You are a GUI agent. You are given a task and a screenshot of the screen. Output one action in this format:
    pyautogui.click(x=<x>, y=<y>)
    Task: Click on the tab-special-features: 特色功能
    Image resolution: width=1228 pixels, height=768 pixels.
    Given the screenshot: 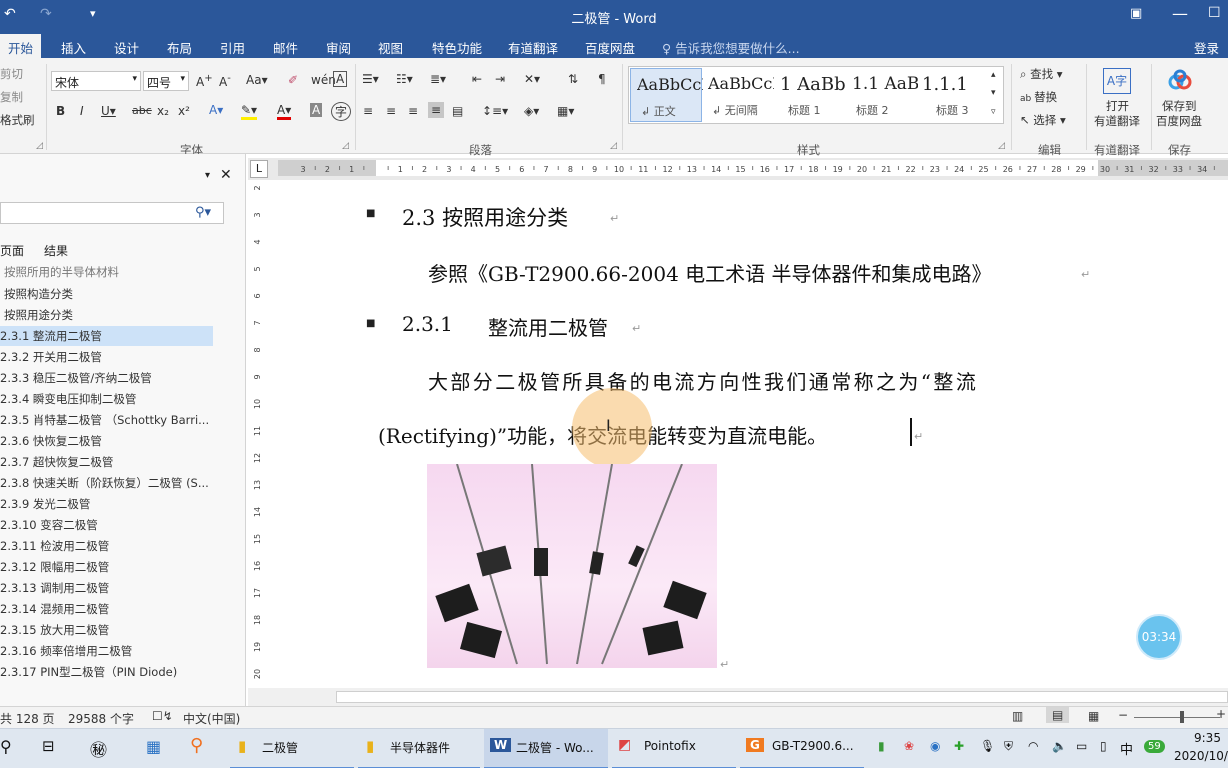 What is the action you would take?
    pyautogui.click(x=457, y=47)
    